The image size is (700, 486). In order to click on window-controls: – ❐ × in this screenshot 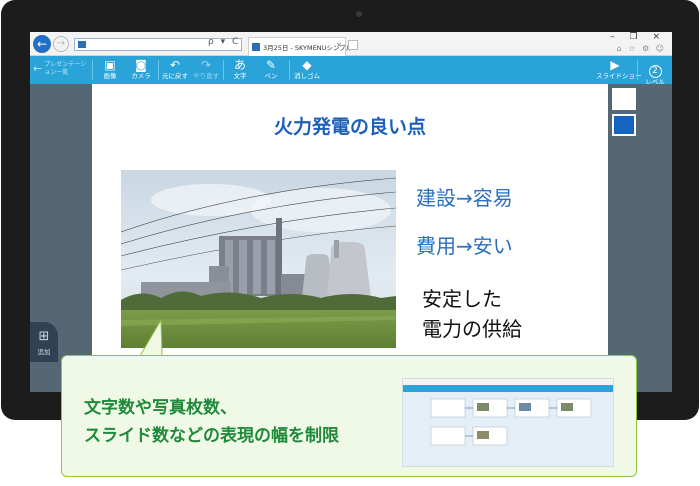, I will do `click(638, 37)`.